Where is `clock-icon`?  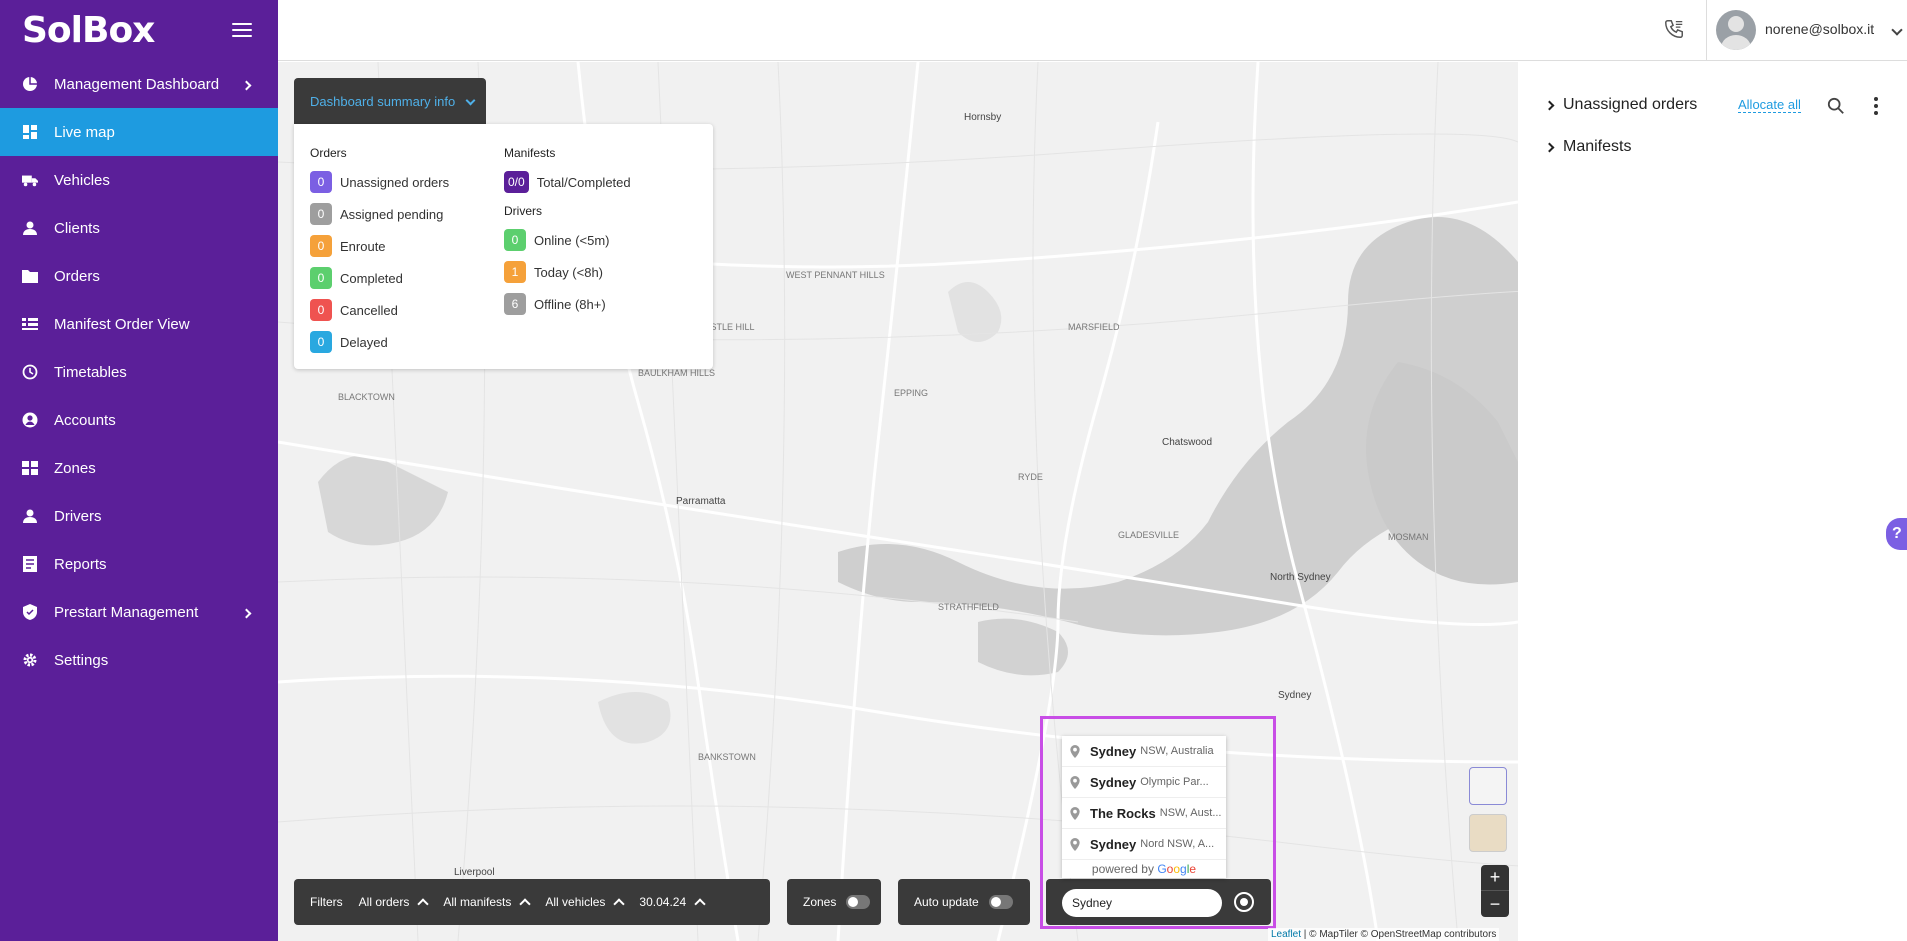
clock-icon is located at coordinates (30, 372).